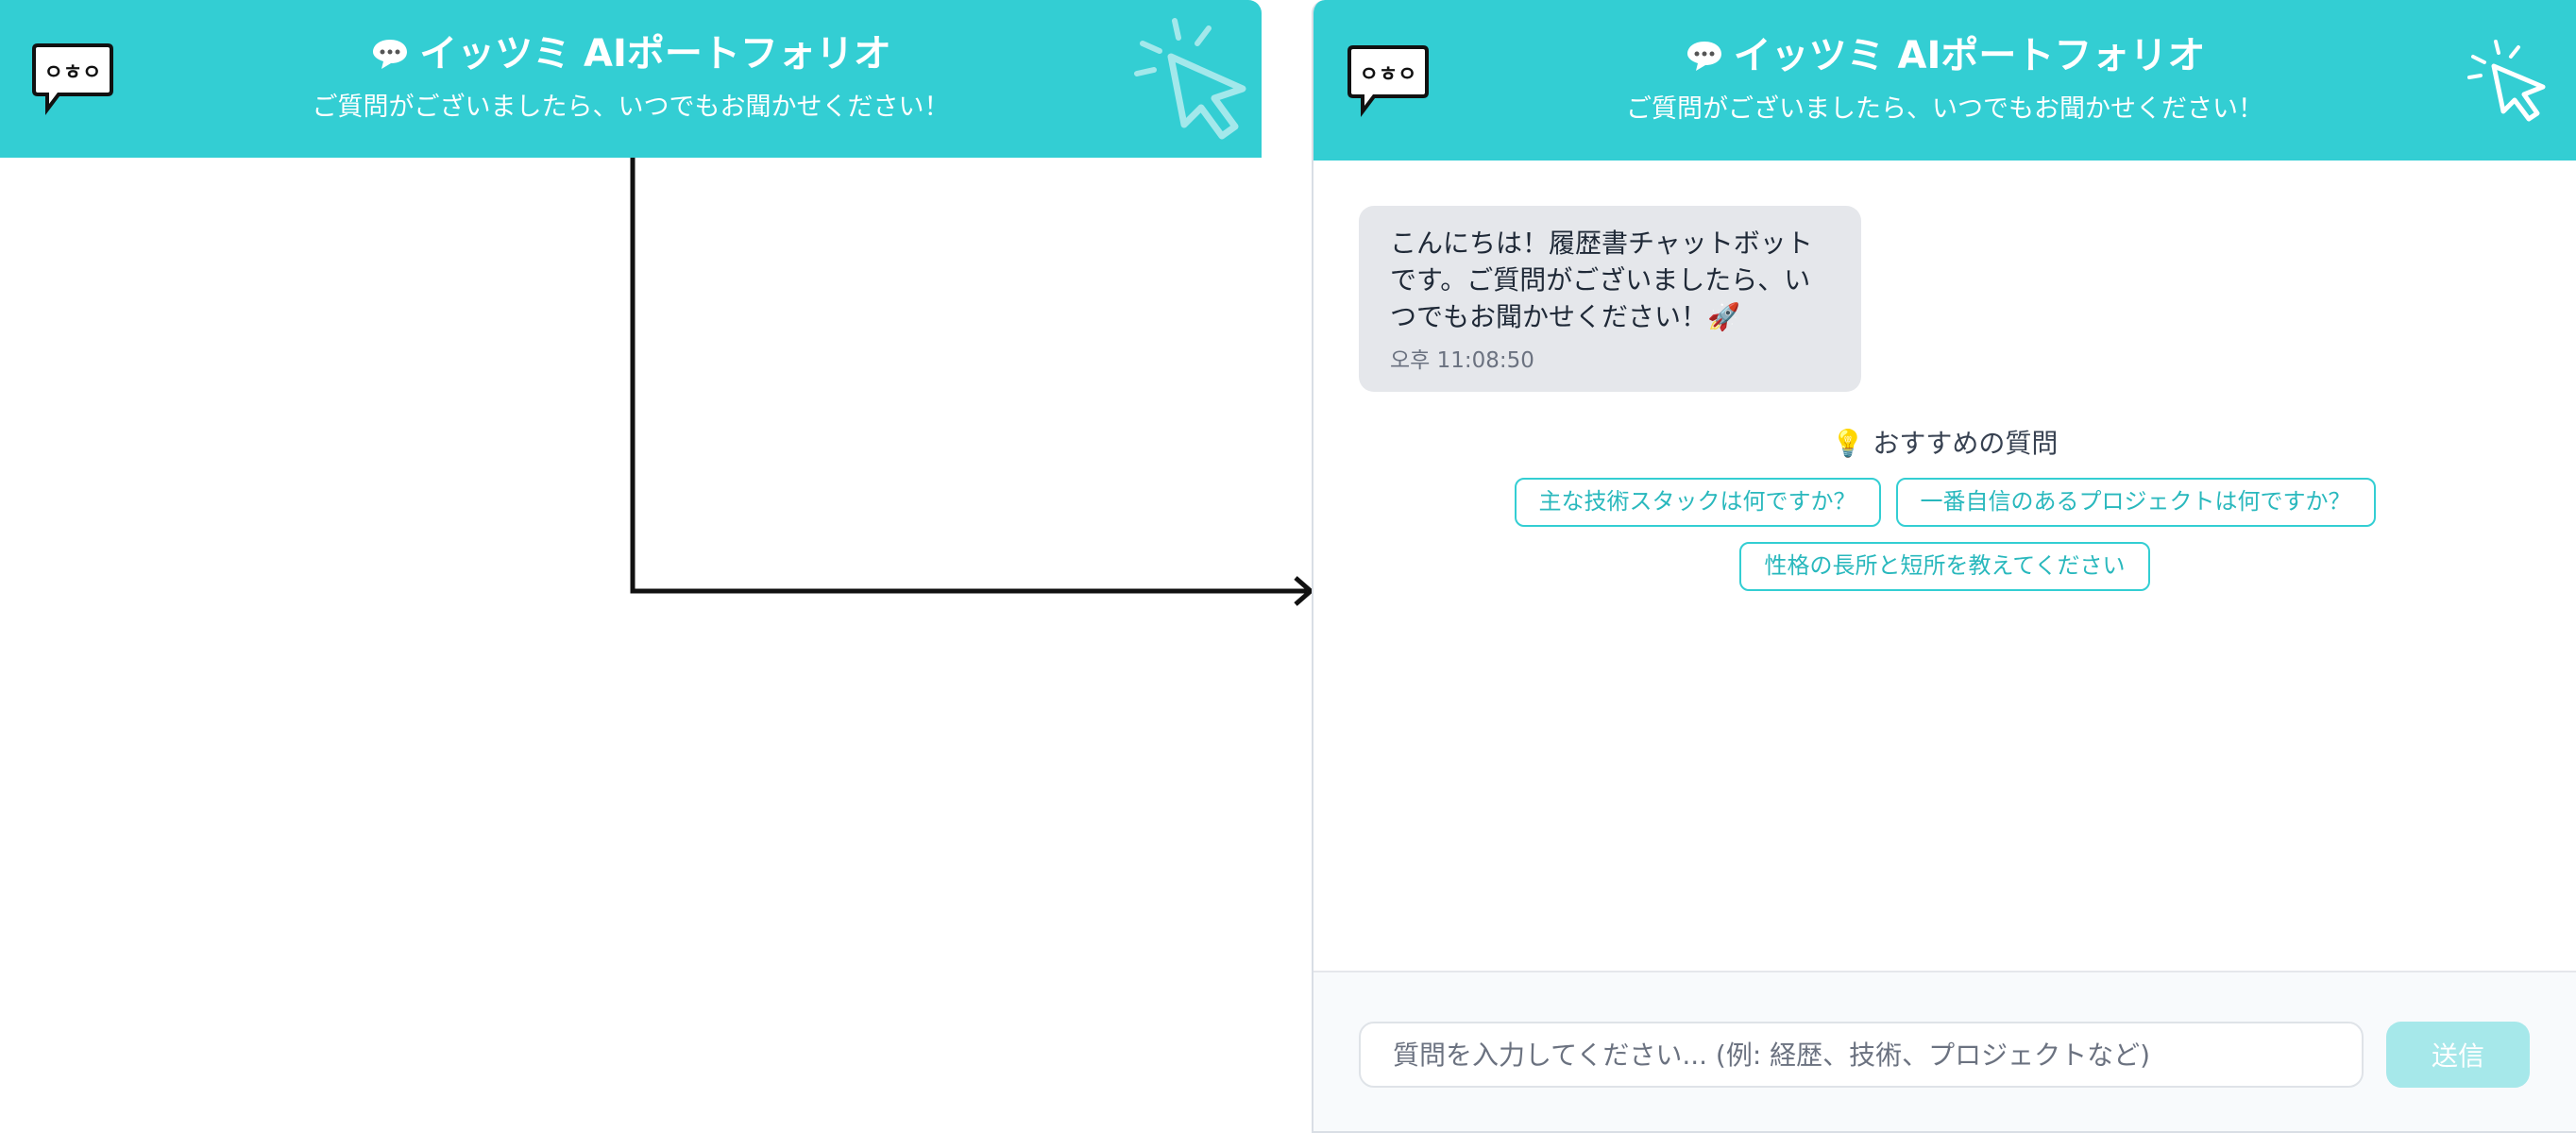 This screenshot has width=2576, height=1133. Describe the element at coordinates (2458, 1055) in the screenshot. I see `send-button: 送信` at that location.